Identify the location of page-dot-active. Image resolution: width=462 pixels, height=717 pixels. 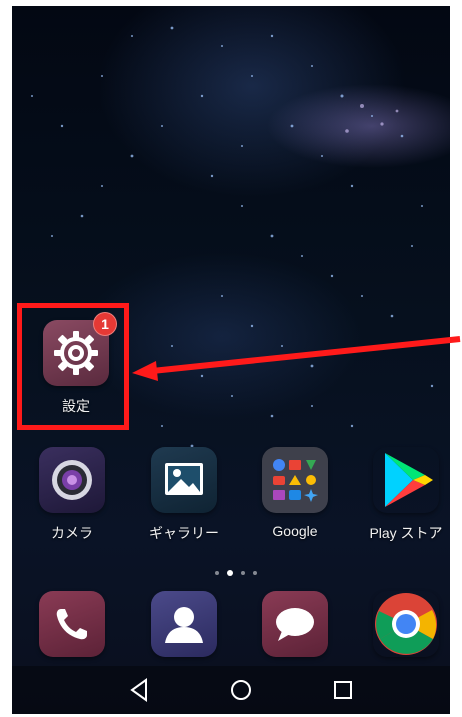
(230, 573).